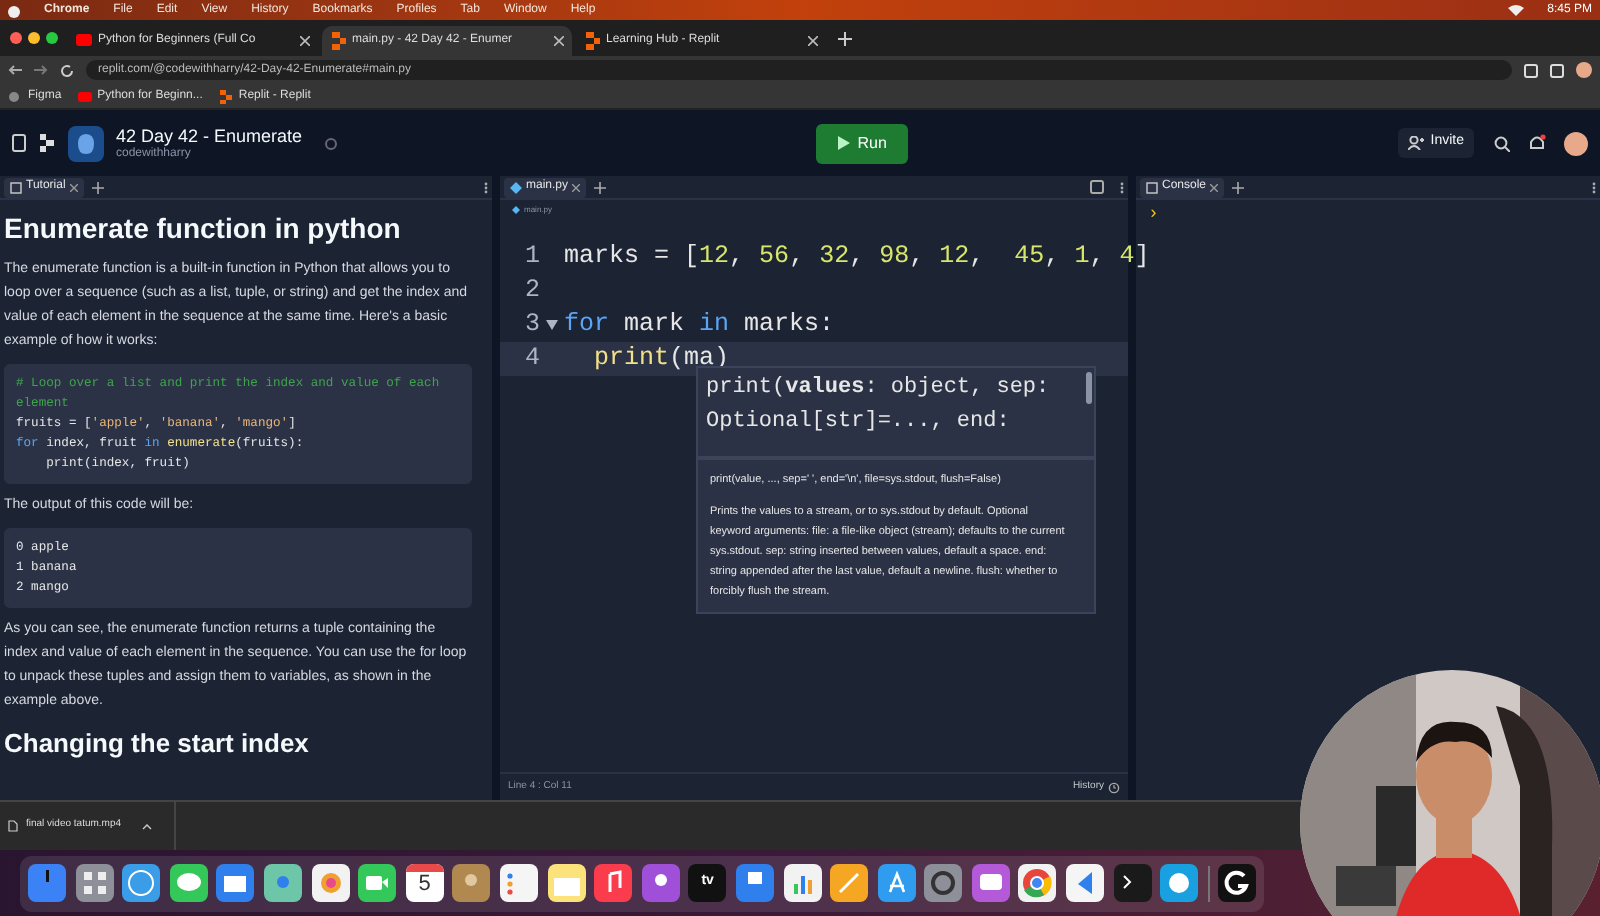 This screenshot has height=916, width=1600. What do you see at coordinates (15, 70) in the screenshot?
I see `back-icon` at bounding box center [15, 70].